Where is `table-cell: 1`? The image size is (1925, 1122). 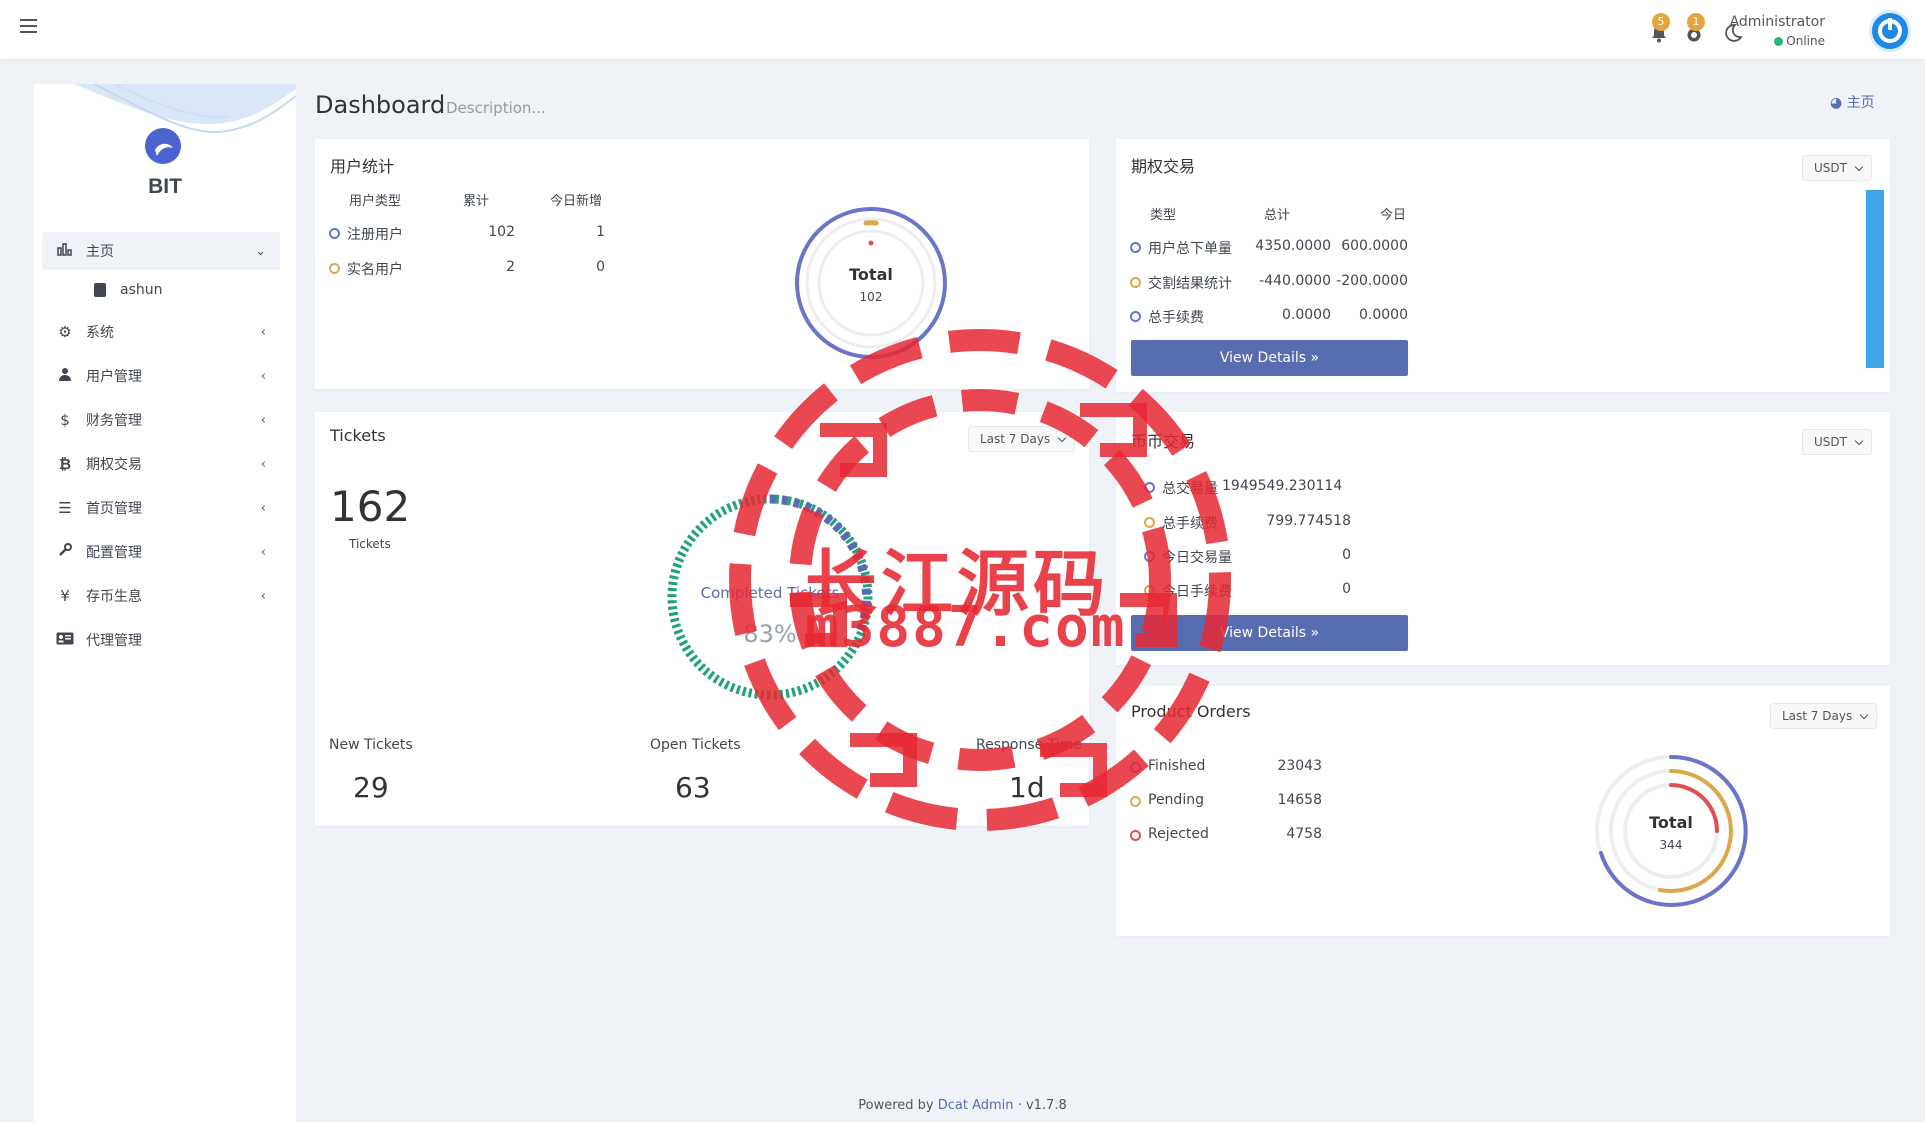 table-cell: 1 is located at coordinates (600, 232).